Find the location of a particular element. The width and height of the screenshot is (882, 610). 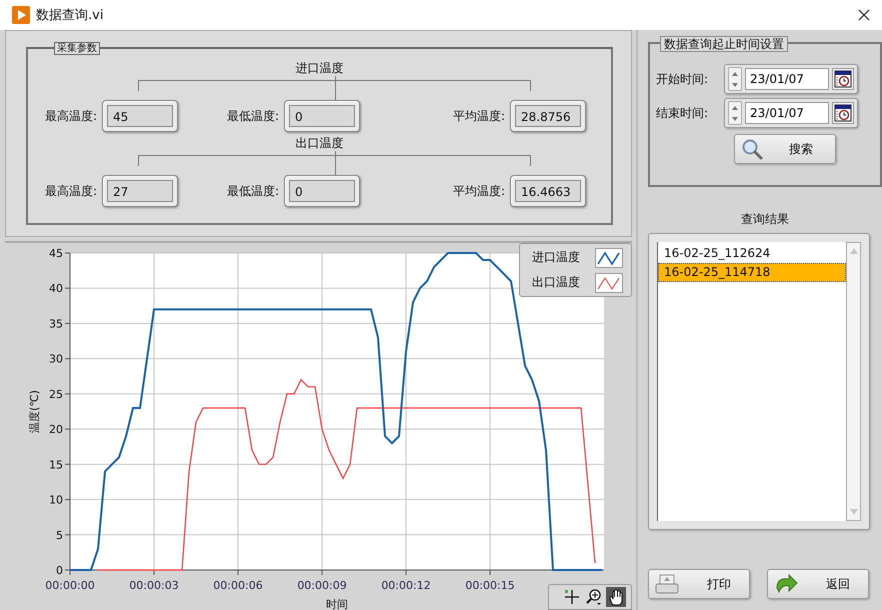

group-label: 采集参数 is located at coordinates (77, 48).